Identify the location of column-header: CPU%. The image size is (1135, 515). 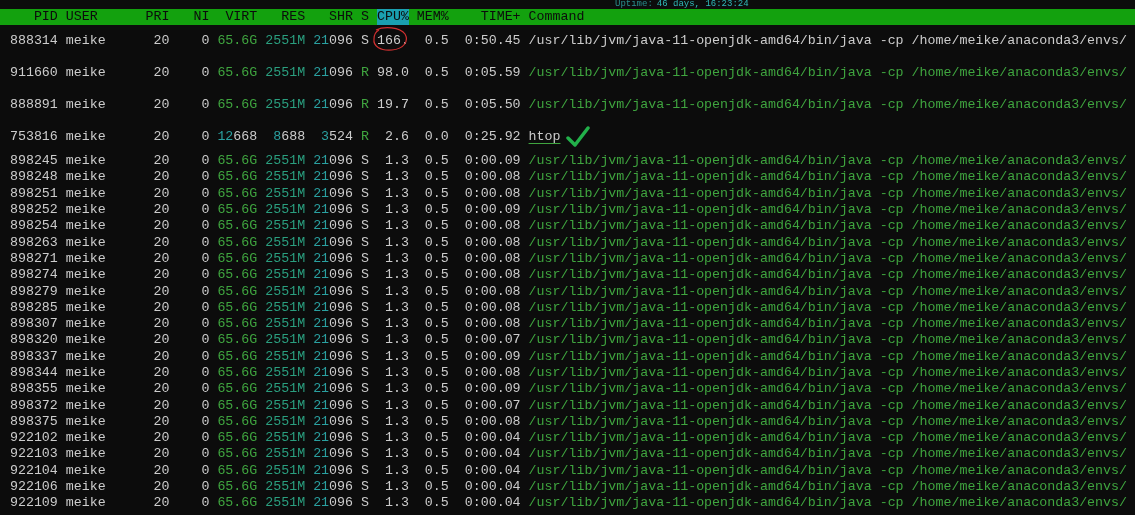
(392, 17).